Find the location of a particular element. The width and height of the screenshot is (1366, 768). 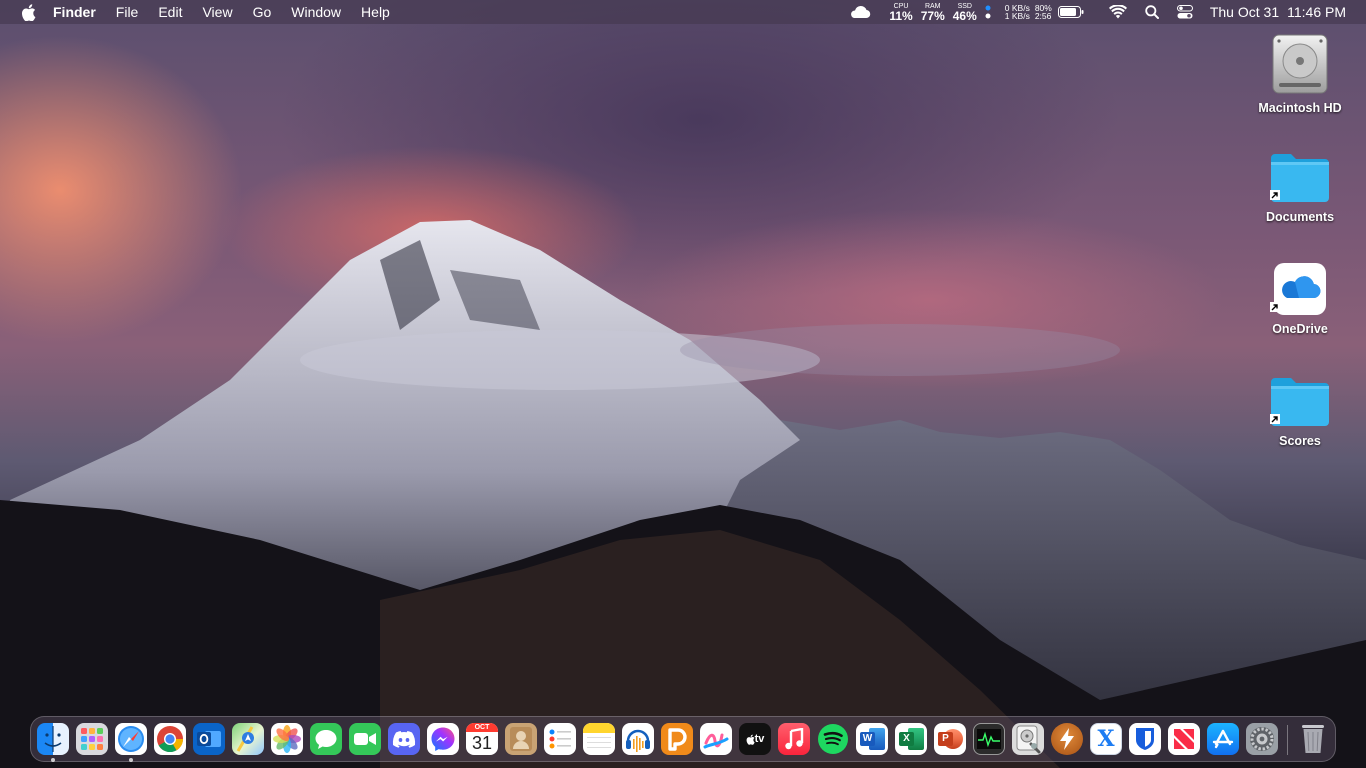

weather-cloud-icon is located at coordinates (860, 12).